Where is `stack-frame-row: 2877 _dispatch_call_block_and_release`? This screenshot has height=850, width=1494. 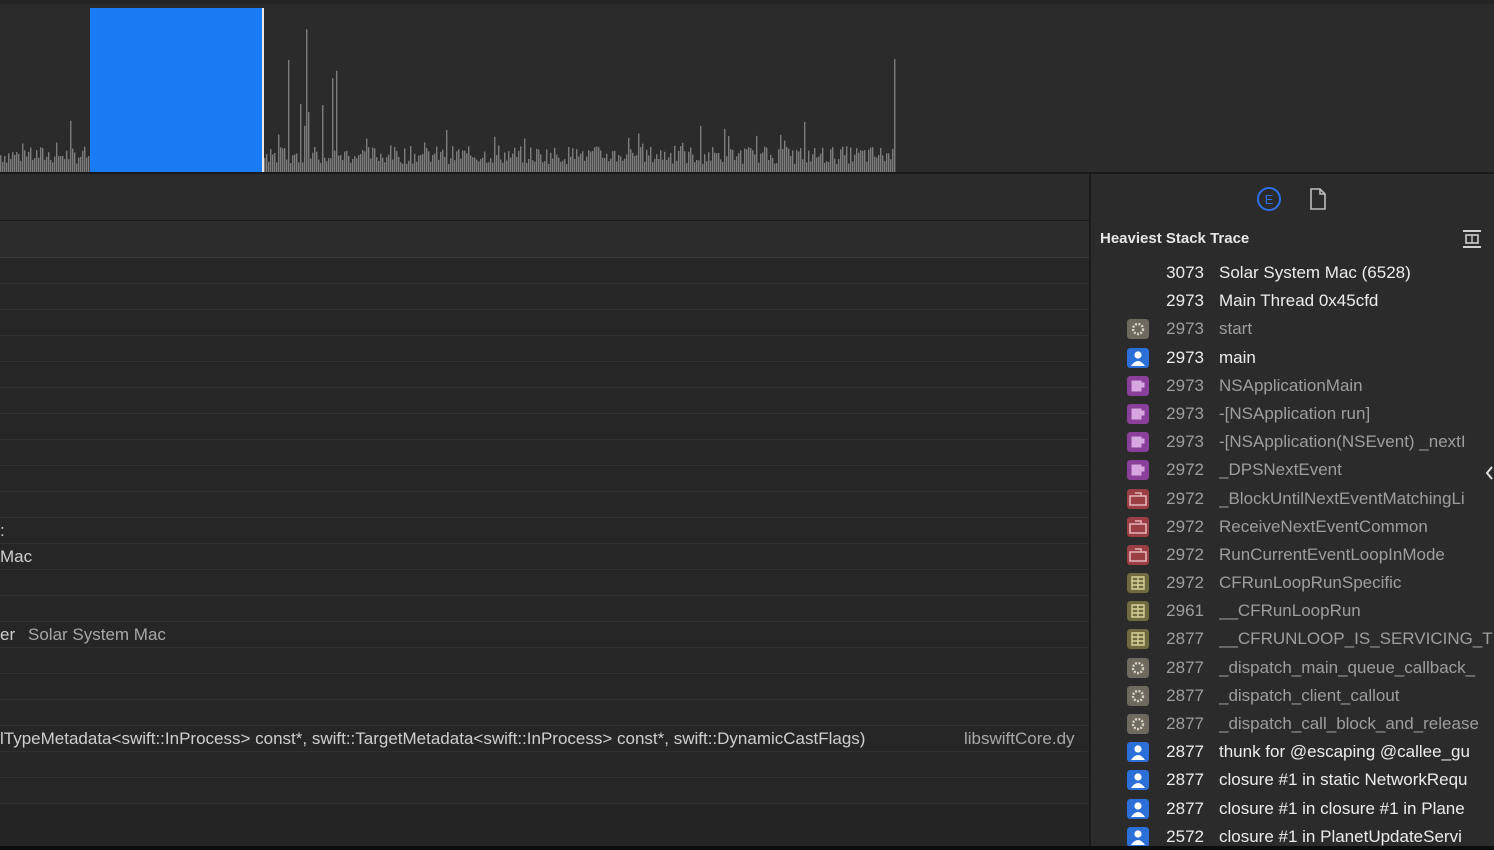
stack-frame-row: 2877 _dispatch_call_block_and_release is located at coordinates (1292, 724).